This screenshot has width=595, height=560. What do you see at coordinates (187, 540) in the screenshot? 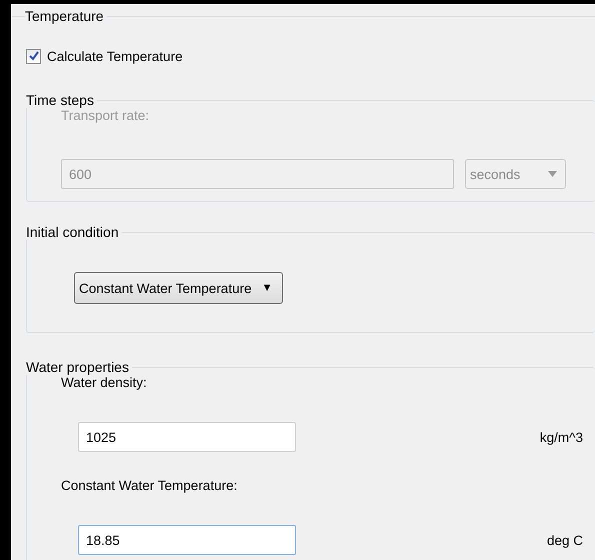
I see `input-field: 18.85` at bounding box center [187, 540].